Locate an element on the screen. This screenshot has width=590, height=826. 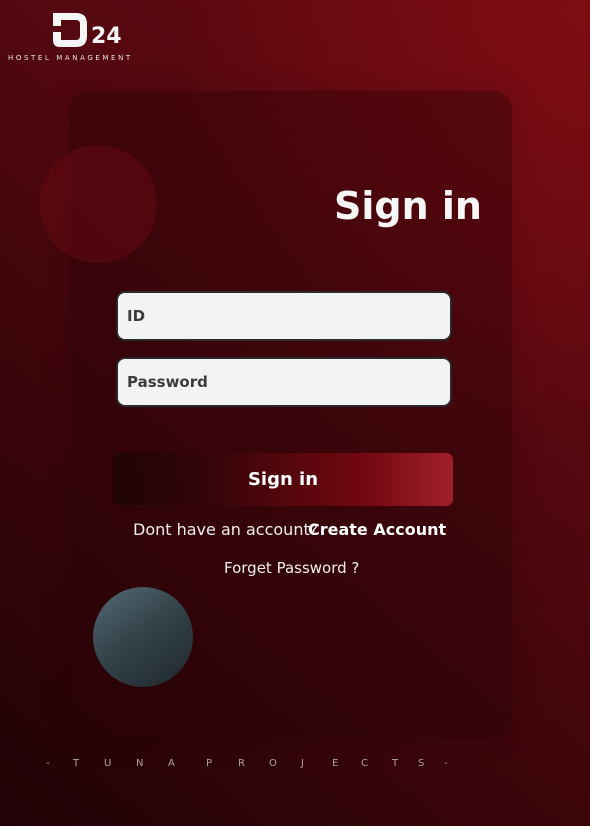
page-title: Sign in is located at coordinates (408, 206).